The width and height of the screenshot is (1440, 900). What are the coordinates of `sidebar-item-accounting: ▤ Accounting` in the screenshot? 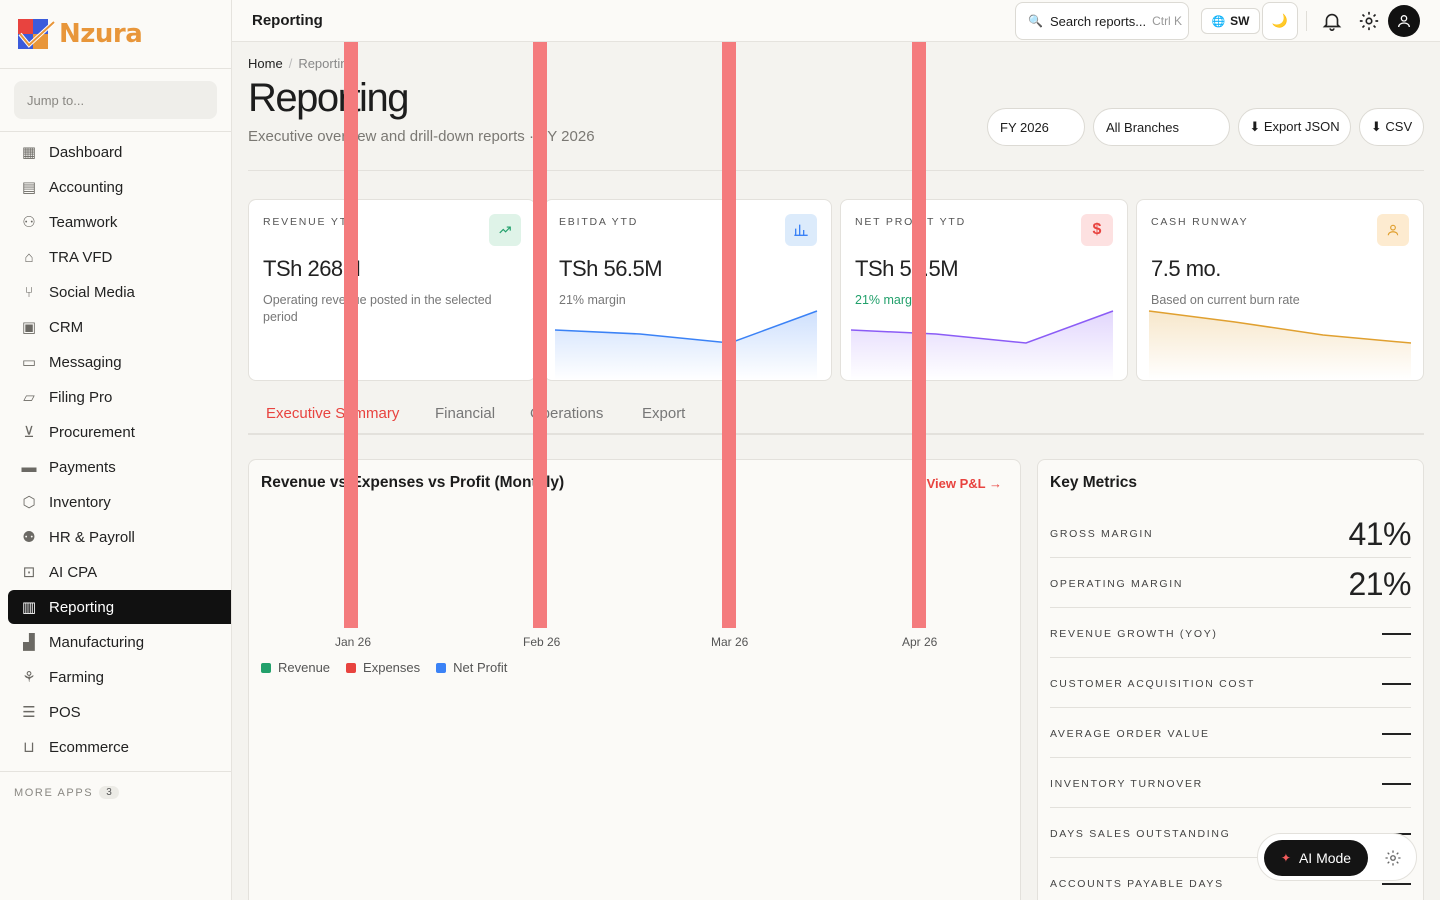 It's located at (119, 187).